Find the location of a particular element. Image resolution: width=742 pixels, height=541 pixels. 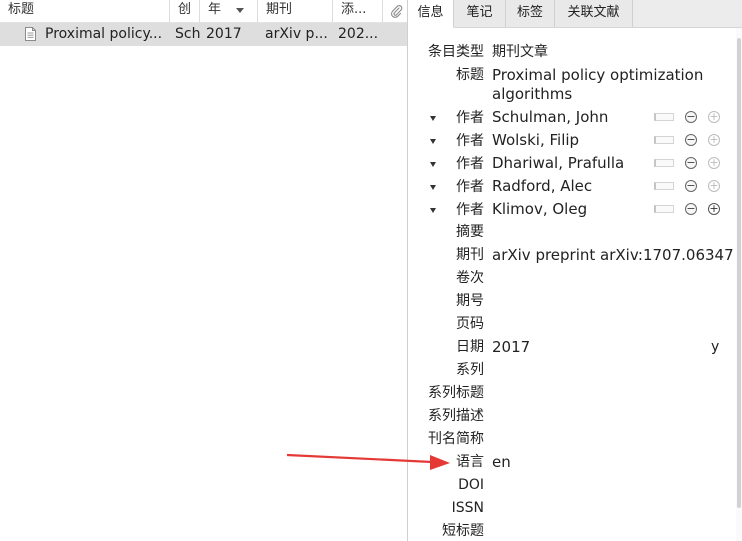

tab-tags: 标签 is located at coordinates (530, 13).